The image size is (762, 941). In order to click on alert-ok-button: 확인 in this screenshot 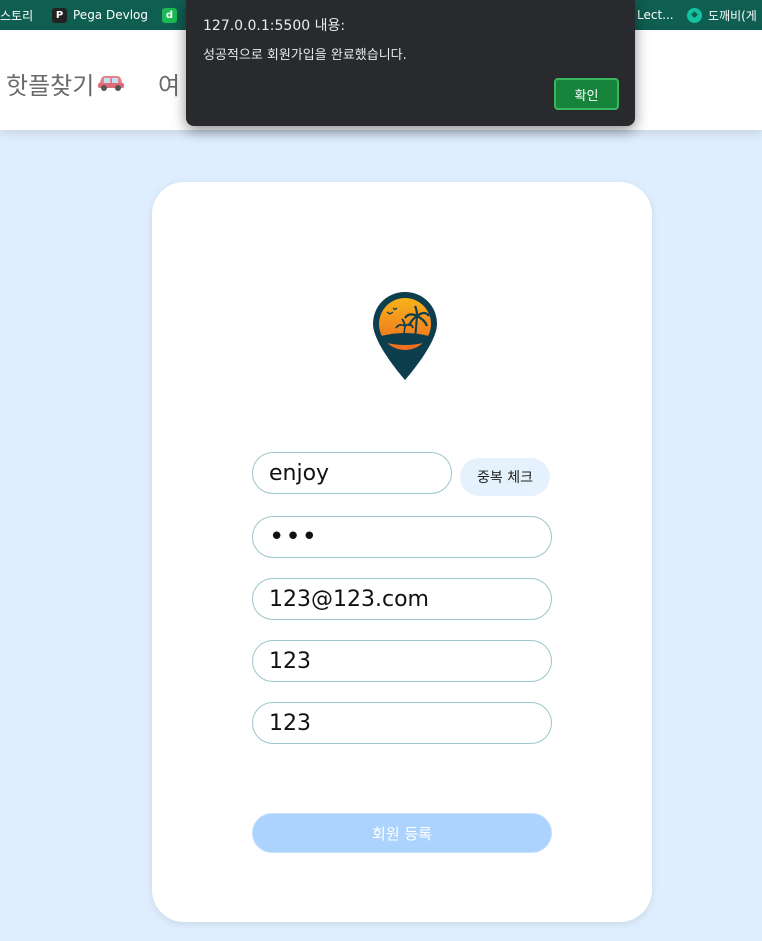, I will do `click(586, 94)`.